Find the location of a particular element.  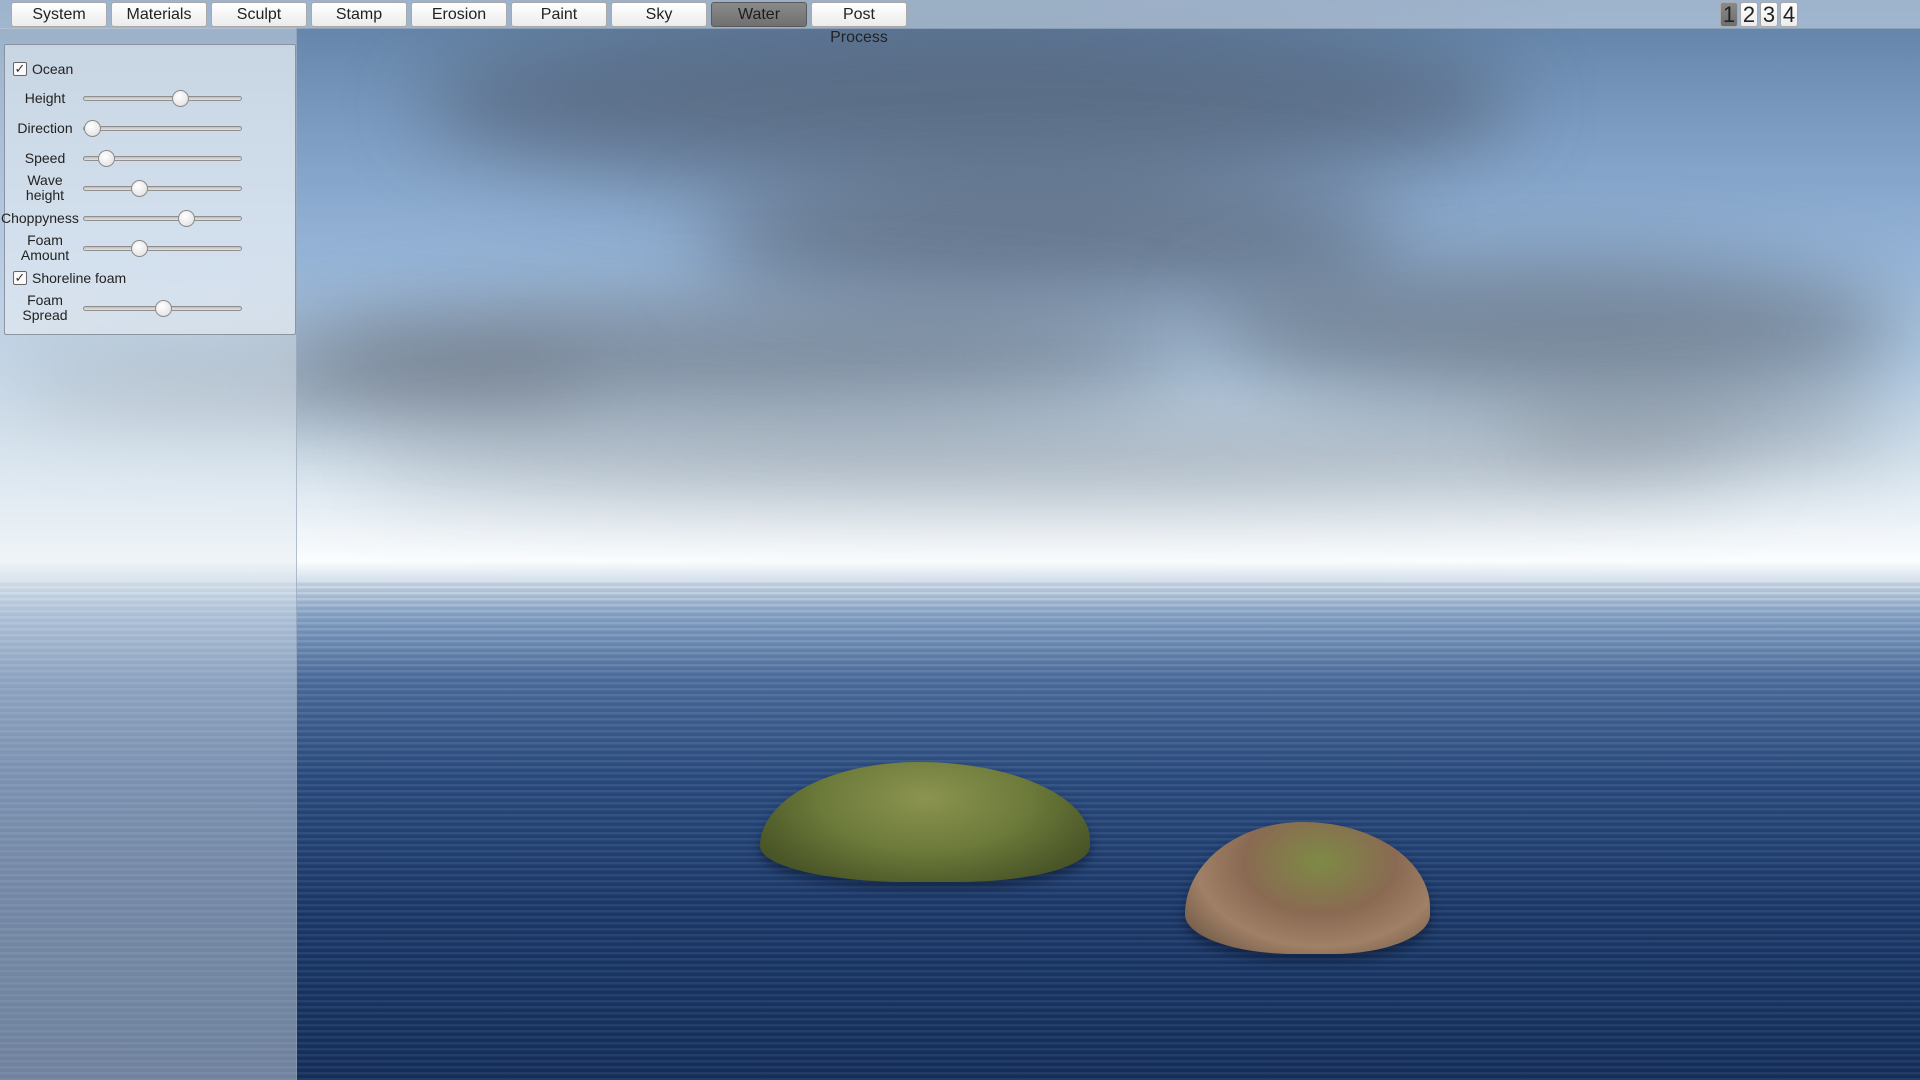

slider-direction: Direction is located at coordinates (151, 128).